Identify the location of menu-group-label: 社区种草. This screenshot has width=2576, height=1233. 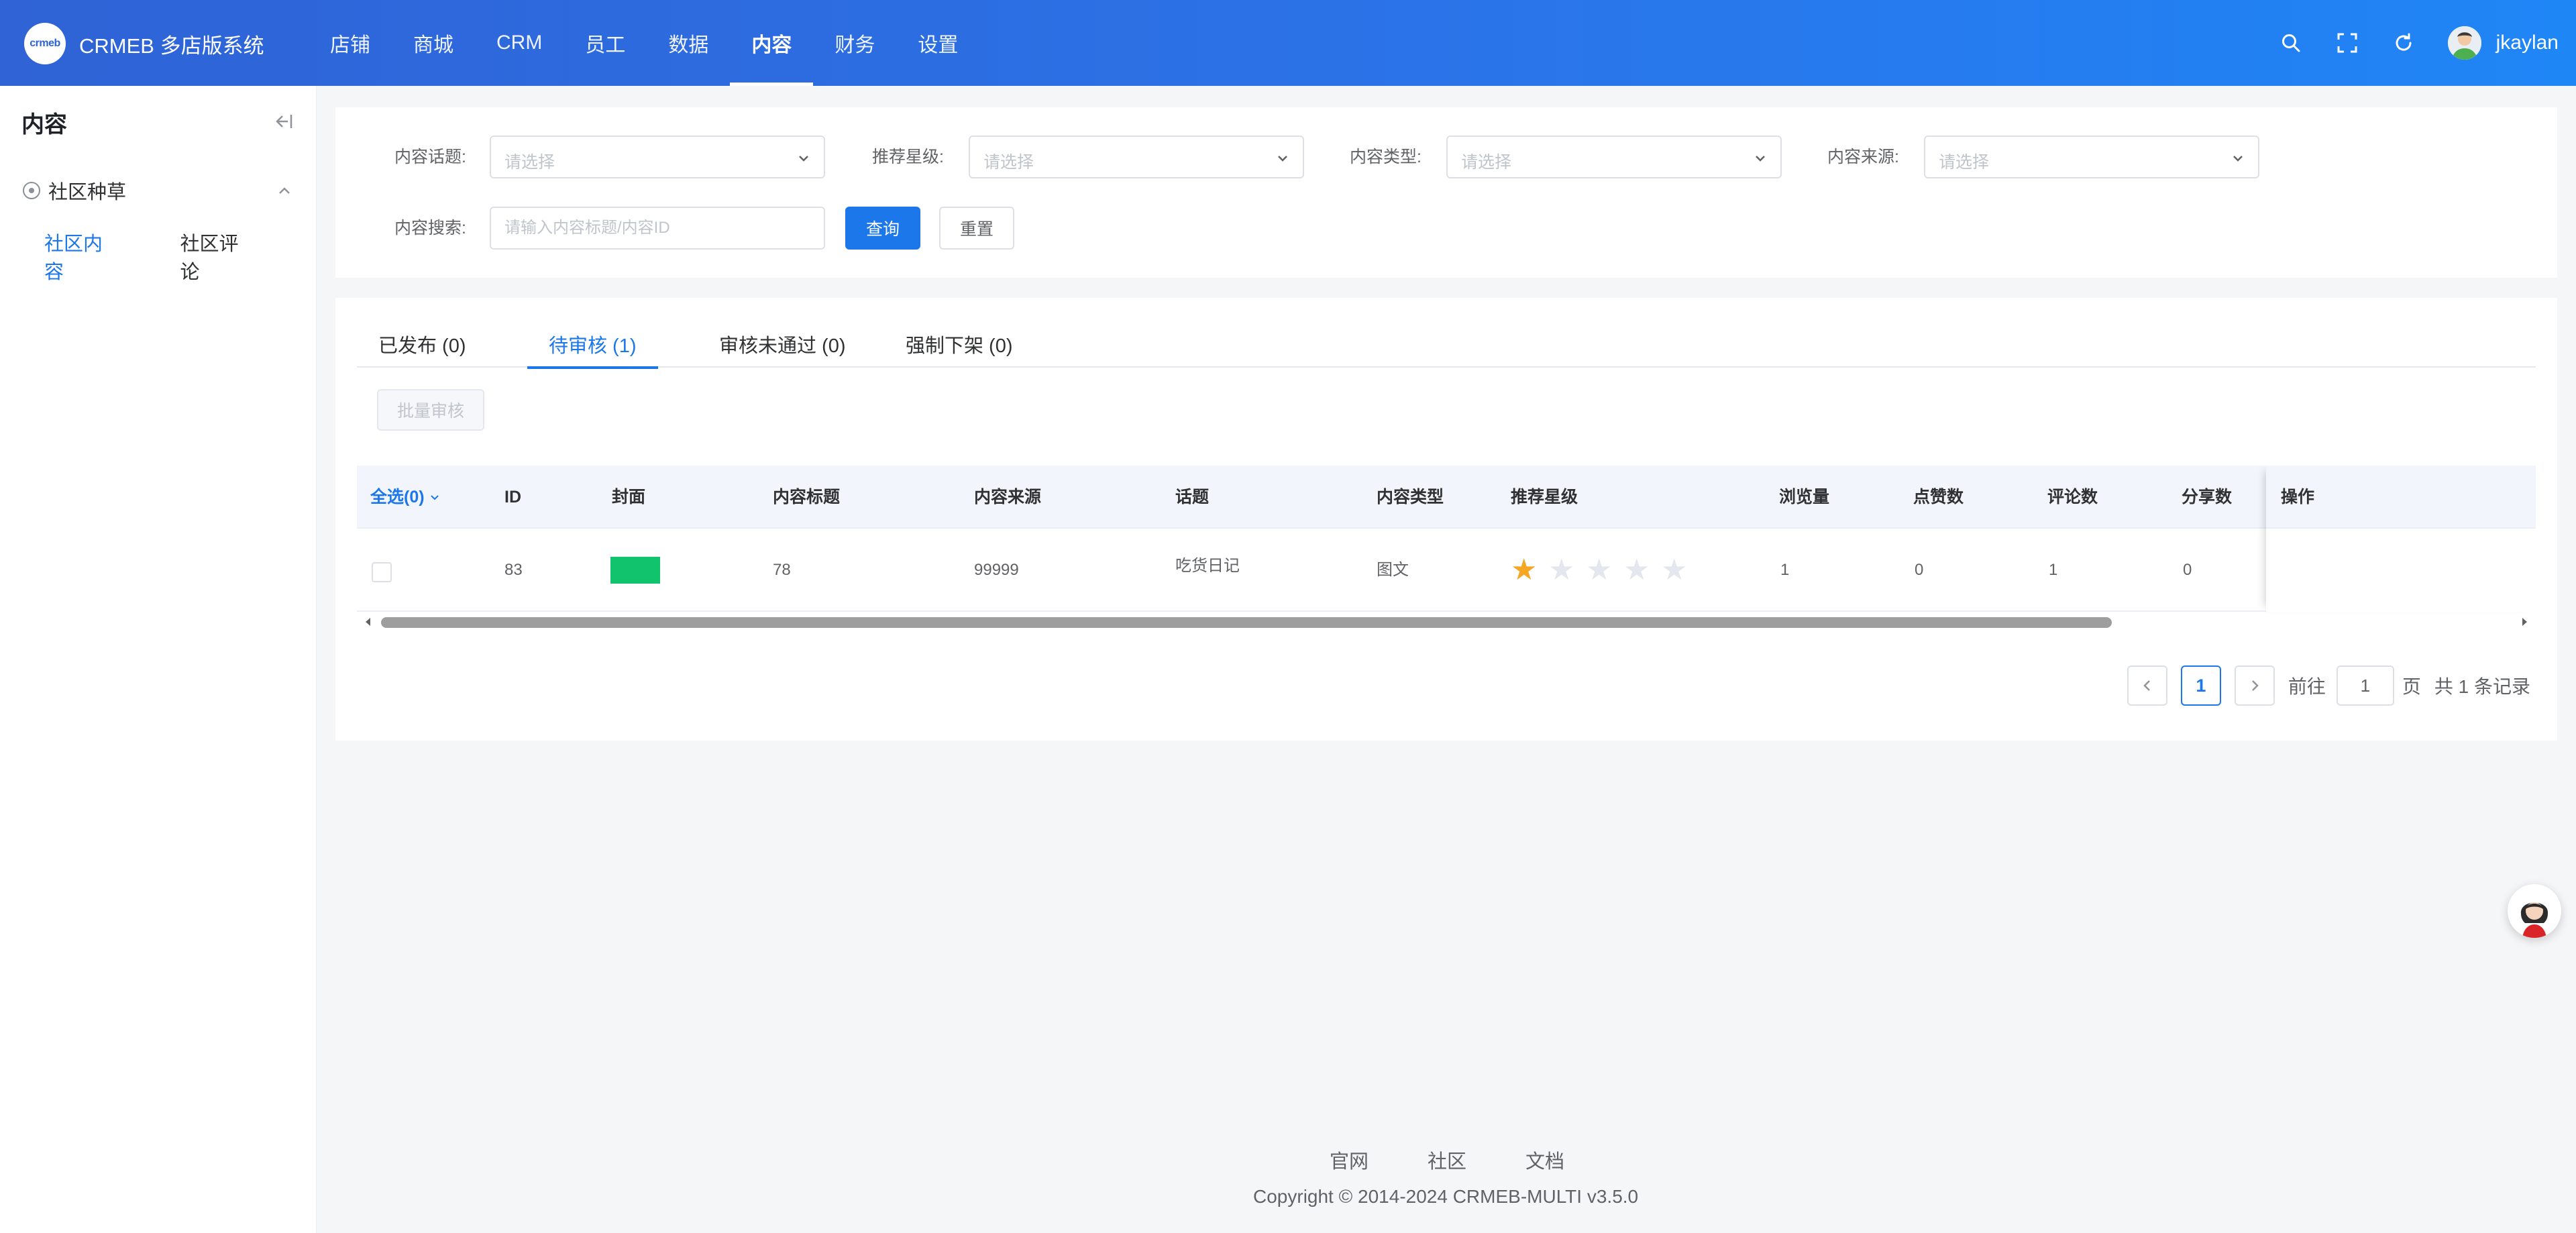
(87, 192).